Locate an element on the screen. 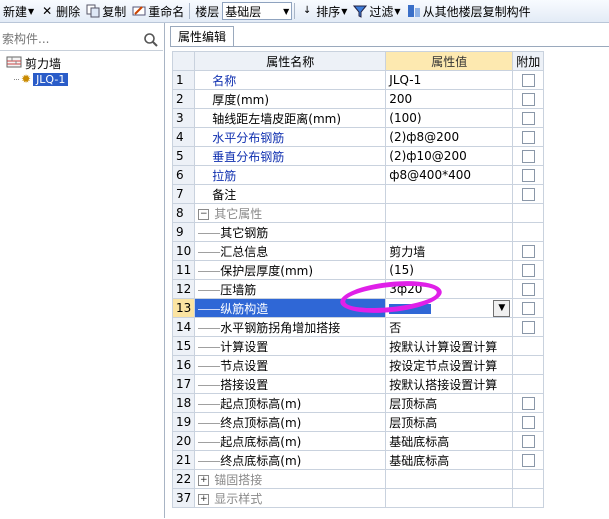  property-name: 拉筋 is located at coordinates (290, 175).